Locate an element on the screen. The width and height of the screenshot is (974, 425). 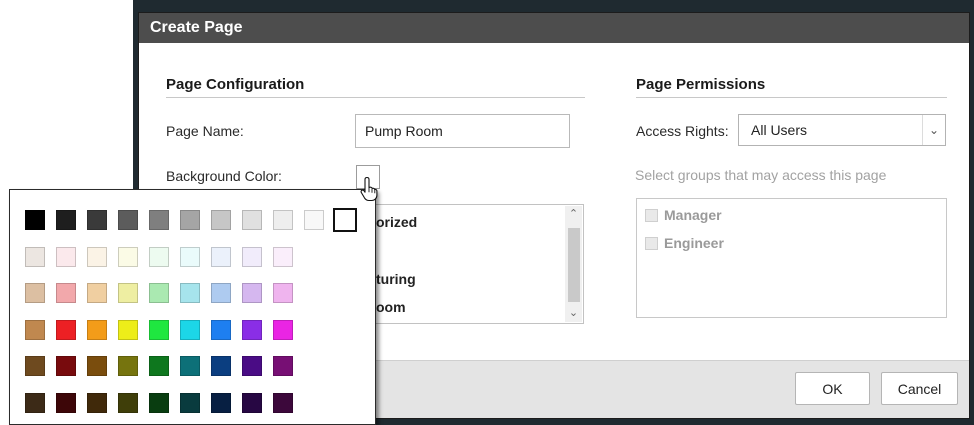
cancel-button: Cancel is located at coordinates (919, 388).